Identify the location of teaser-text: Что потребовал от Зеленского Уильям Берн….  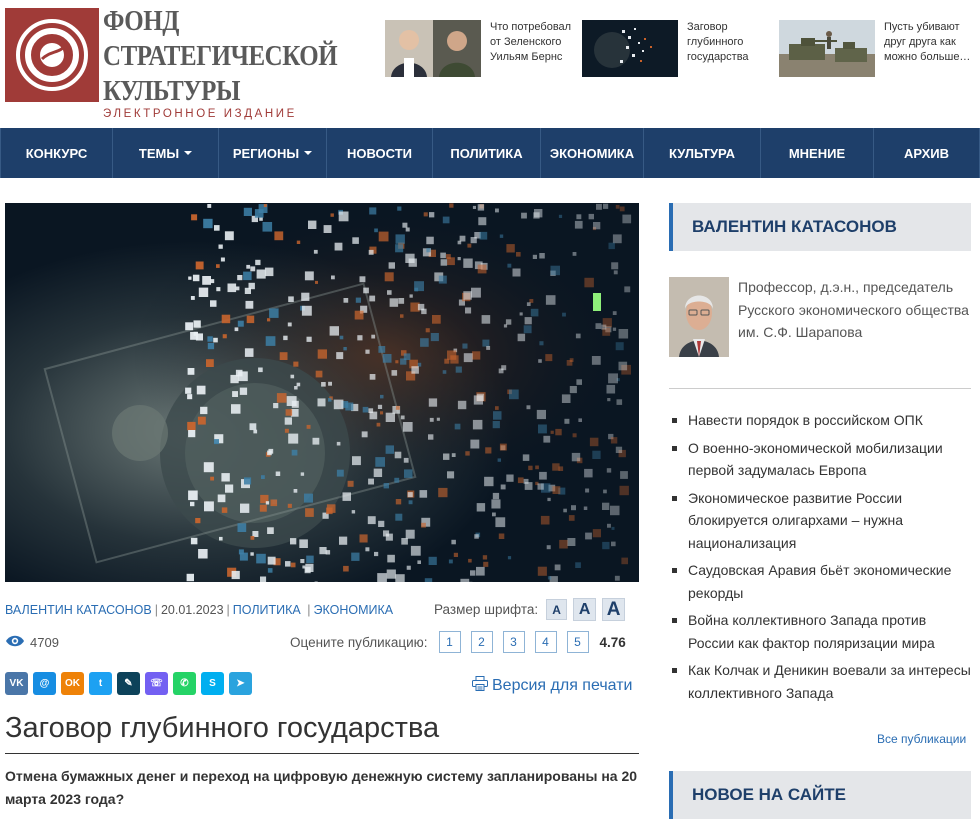
(535, 48).